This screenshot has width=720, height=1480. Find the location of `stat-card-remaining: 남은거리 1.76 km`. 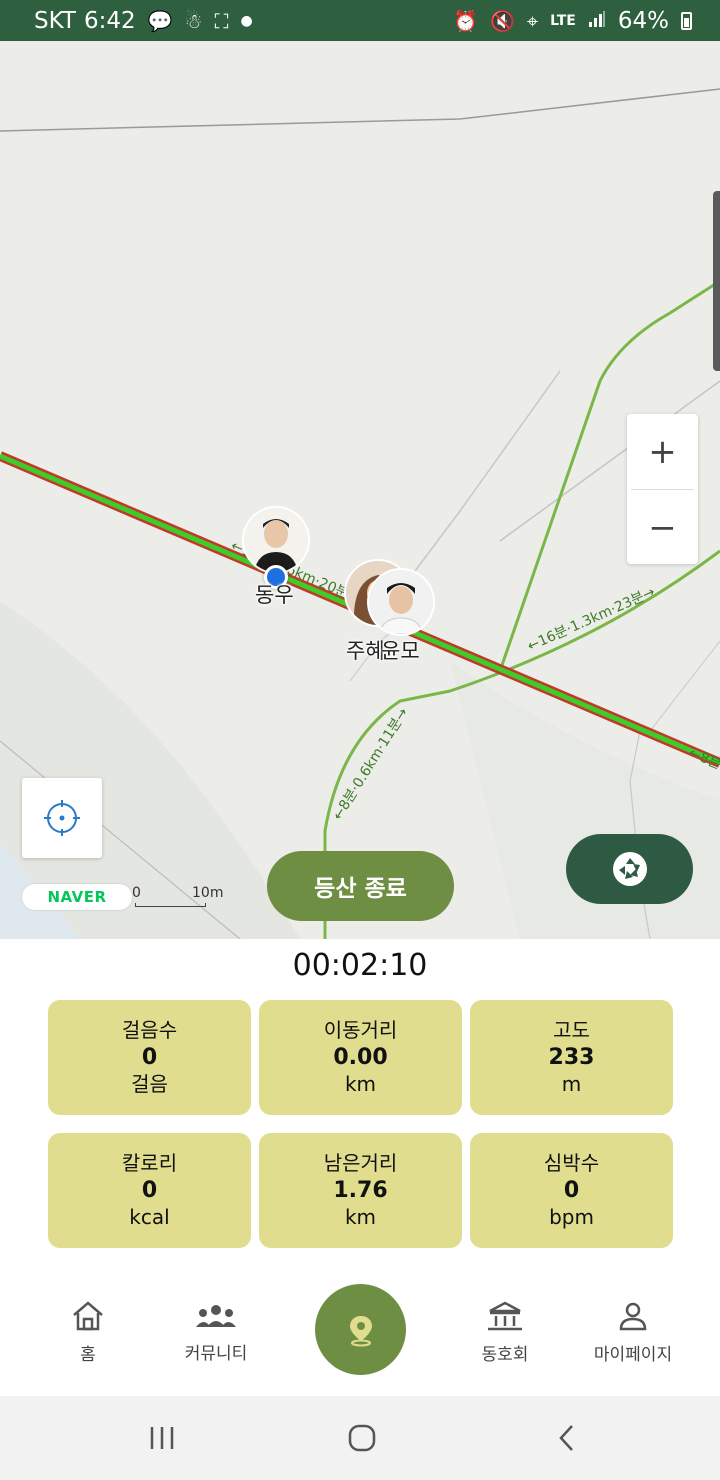

stat-card-remaining: 남은거리 1.76 km is located at coordinates (360, 1190).